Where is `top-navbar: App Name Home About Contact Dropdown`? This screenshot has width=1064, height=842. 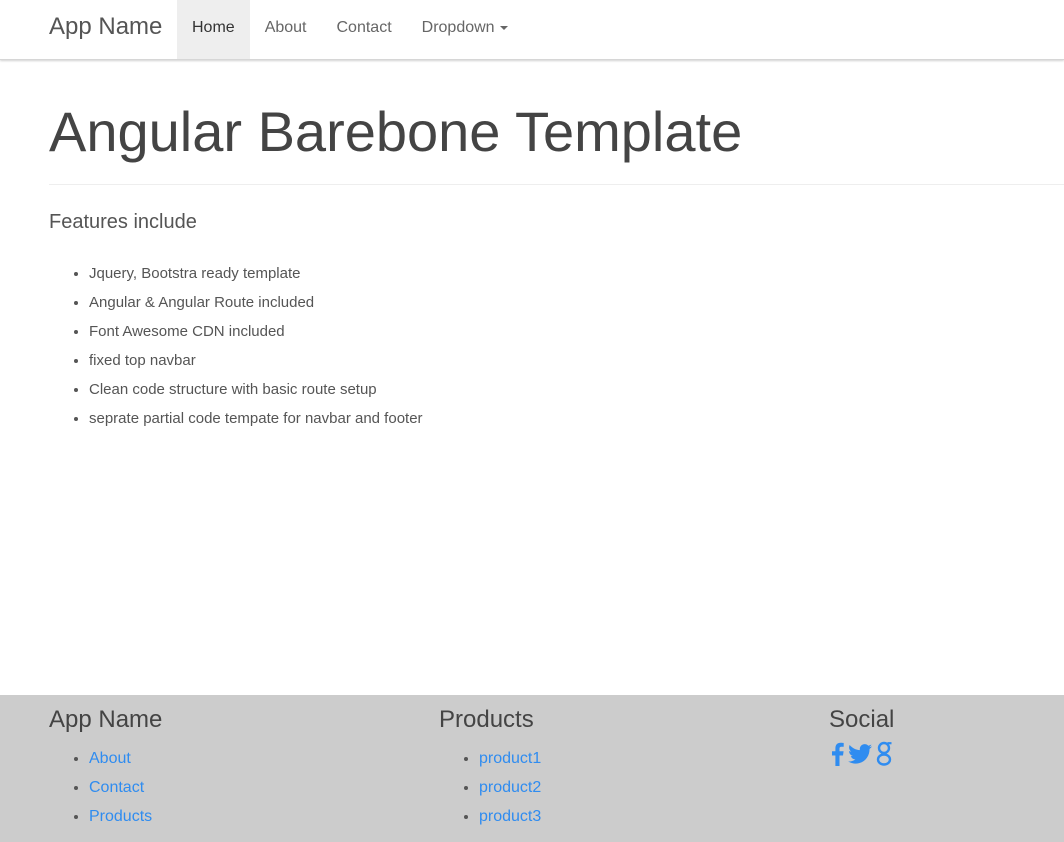
top-navbar: App Name Home About Contact Dropdown is located at coordinates (532, 30).